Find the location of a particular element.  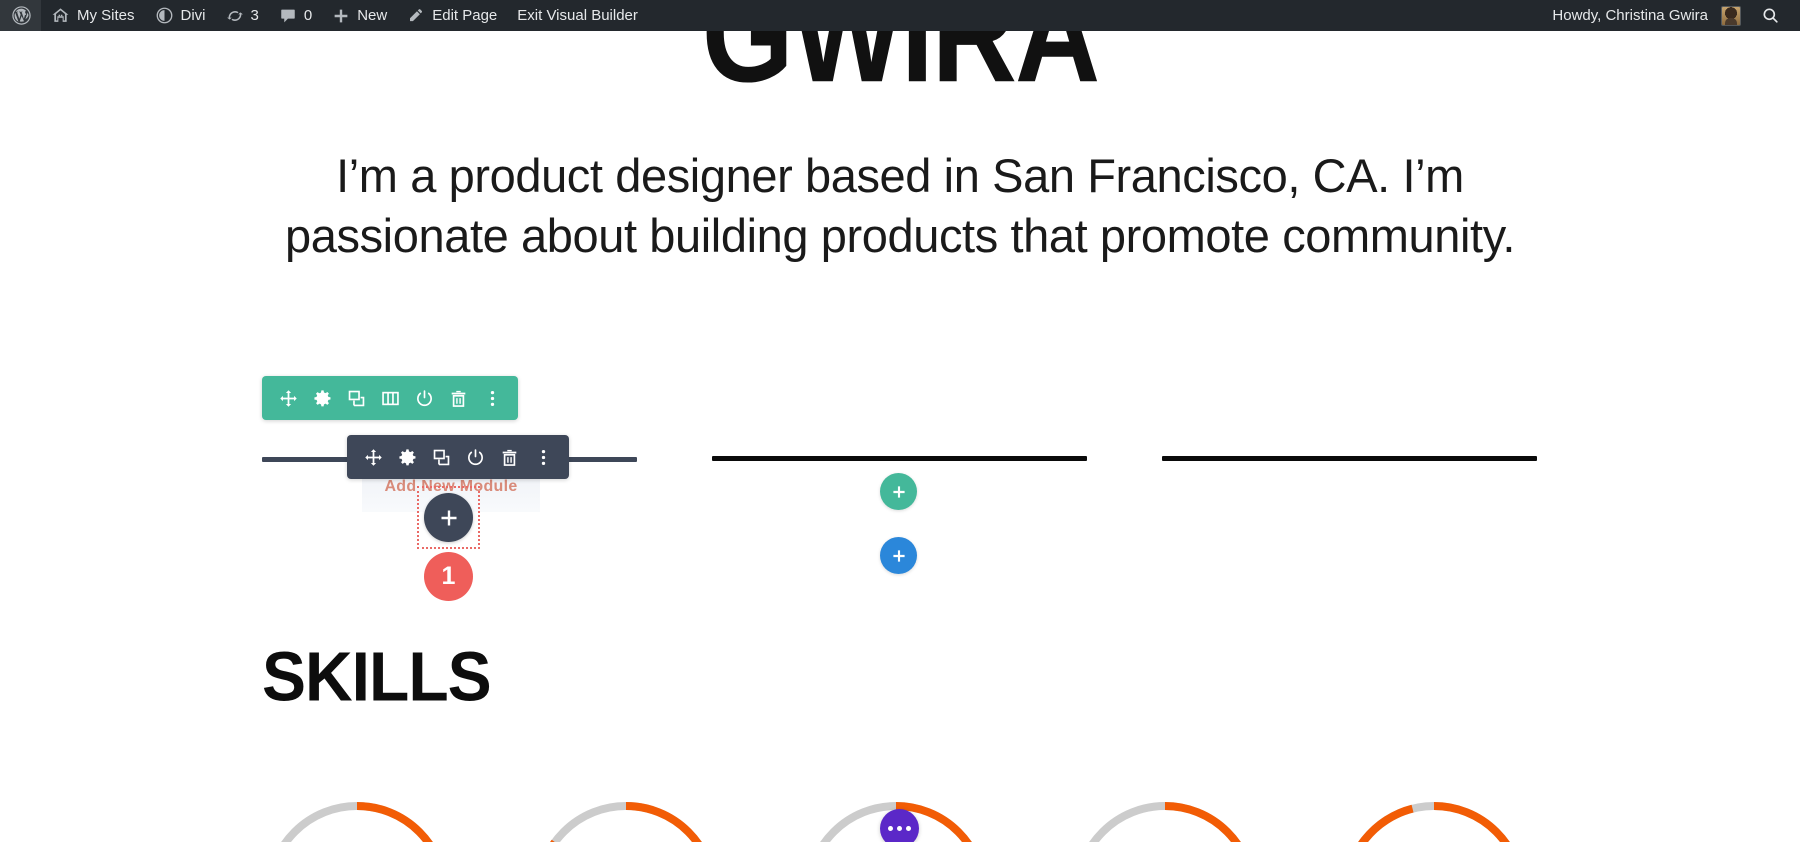

admin-bar-right-group: Howdy, Christina Gwira is located at coordinates (1671, 15).